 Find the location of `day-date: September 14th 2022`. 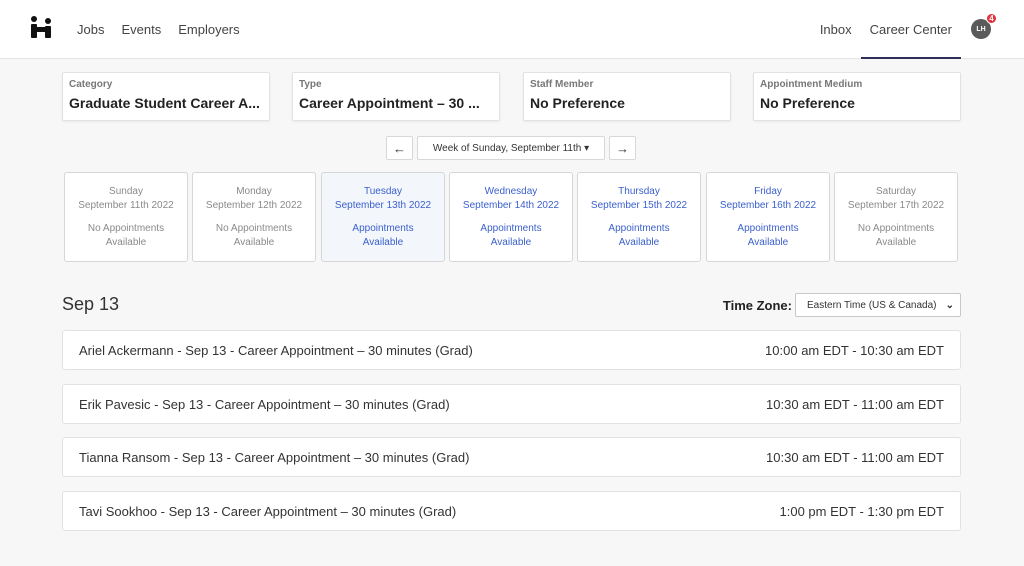

day-date: September 14th 2022 is located at coordinates (511, 205).